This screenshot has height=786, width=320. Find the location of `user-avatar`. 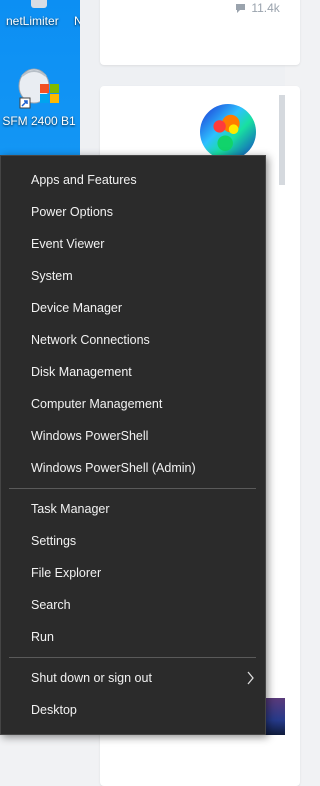

user-avatar is located at coordinates (228, 132).